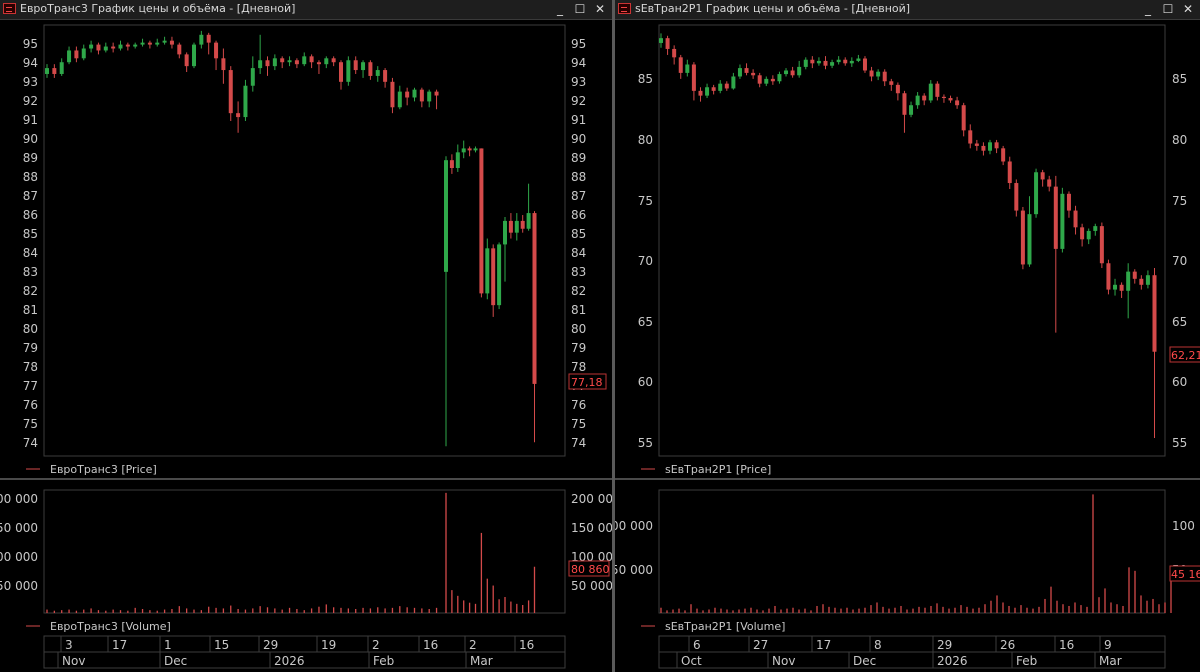  What do you see at coordinates (578, 348) in the screenshot?
I see `price-tick-right: 79` at bounding box center [578, 348].